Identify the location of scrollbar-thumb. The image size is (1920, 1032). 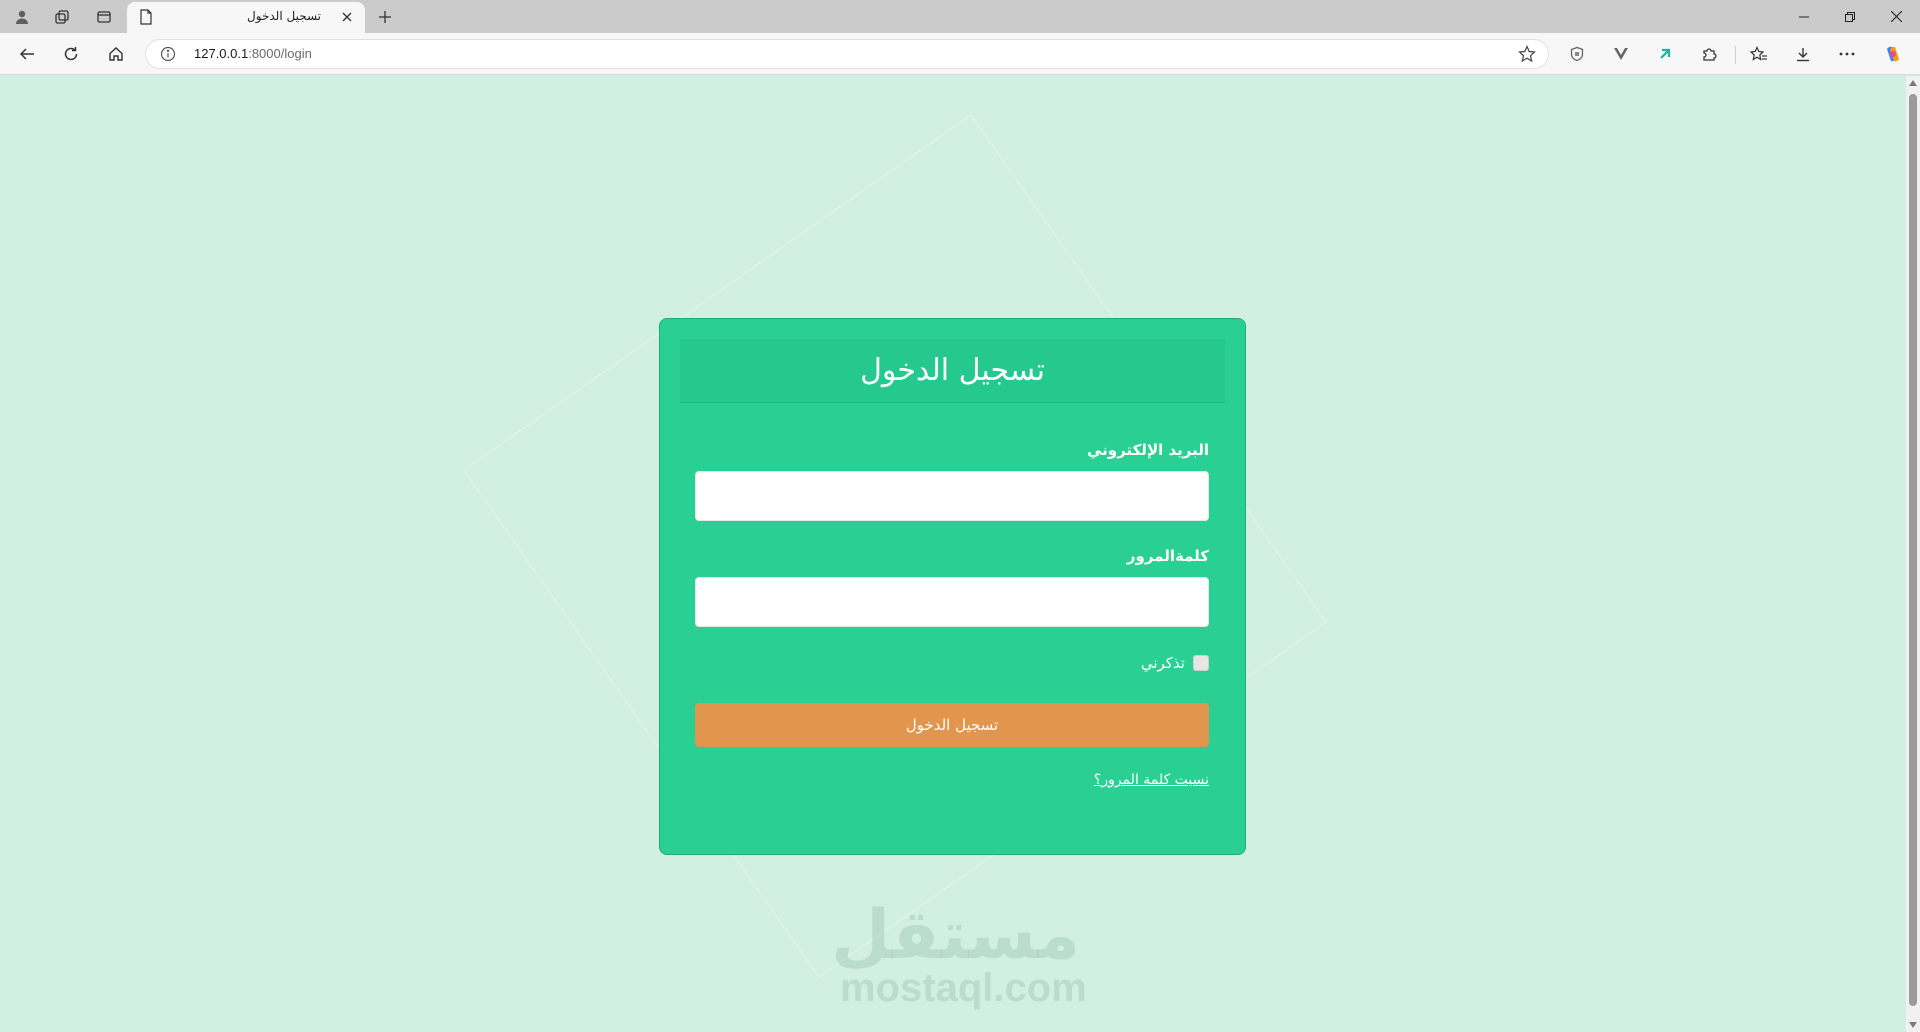
(1913, 550).